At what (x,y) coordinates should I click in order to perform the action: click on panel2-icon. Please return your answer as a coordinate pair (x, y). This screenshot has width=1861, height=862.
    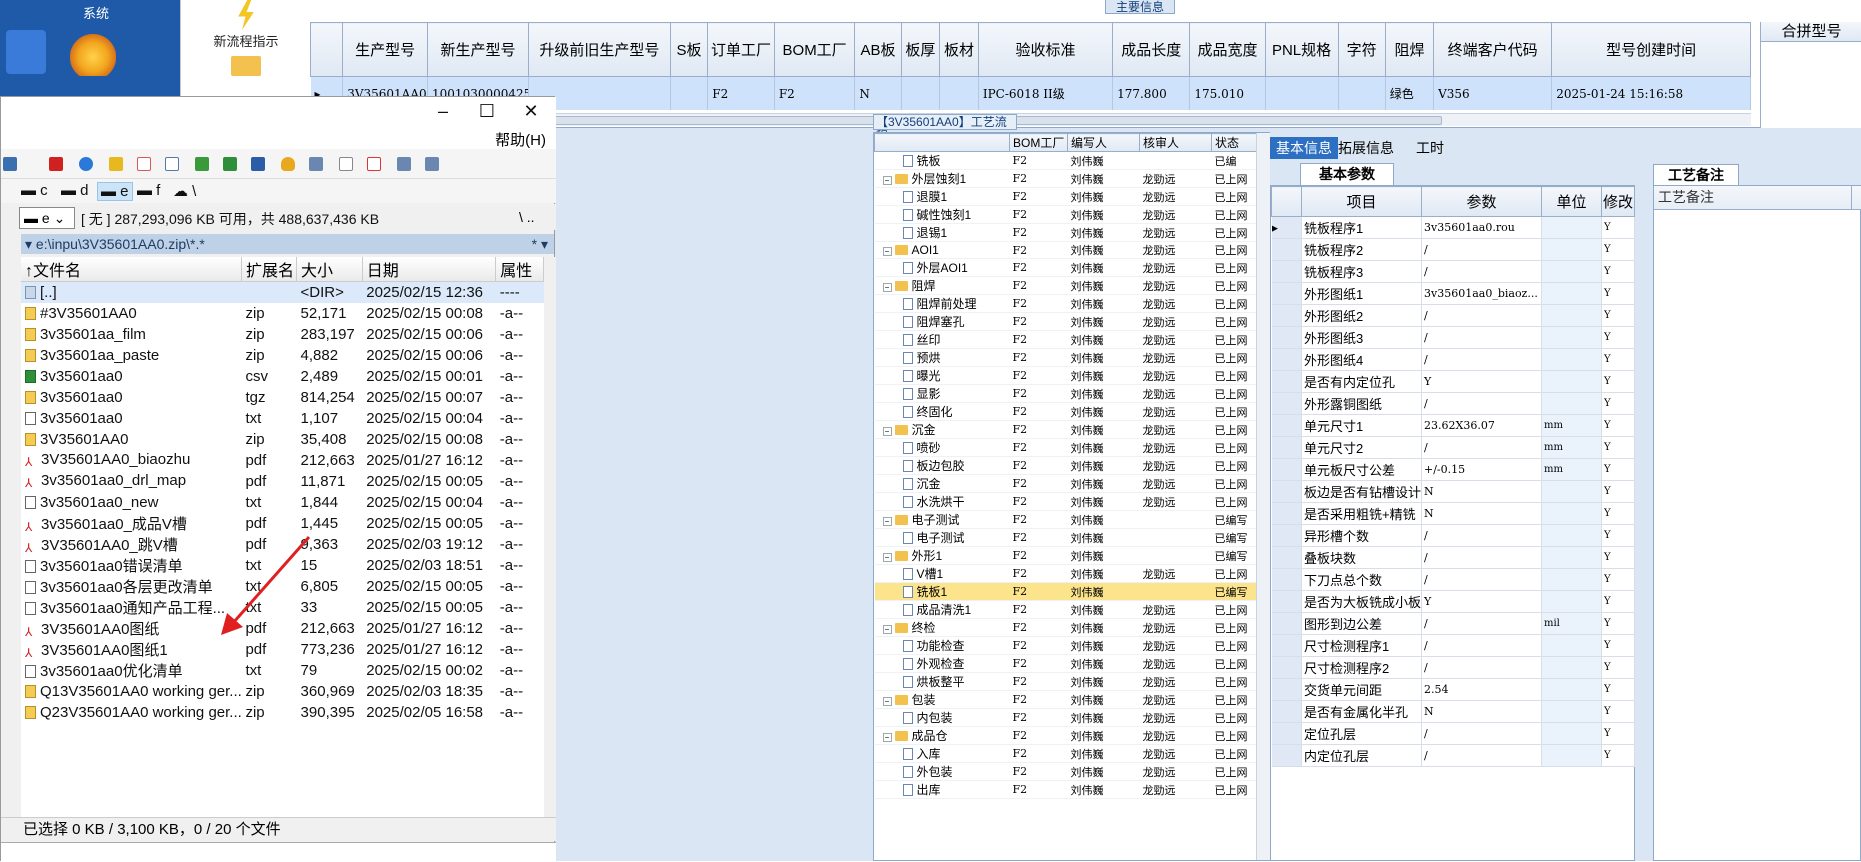
    Looking at the image, I should click on (432, 164).